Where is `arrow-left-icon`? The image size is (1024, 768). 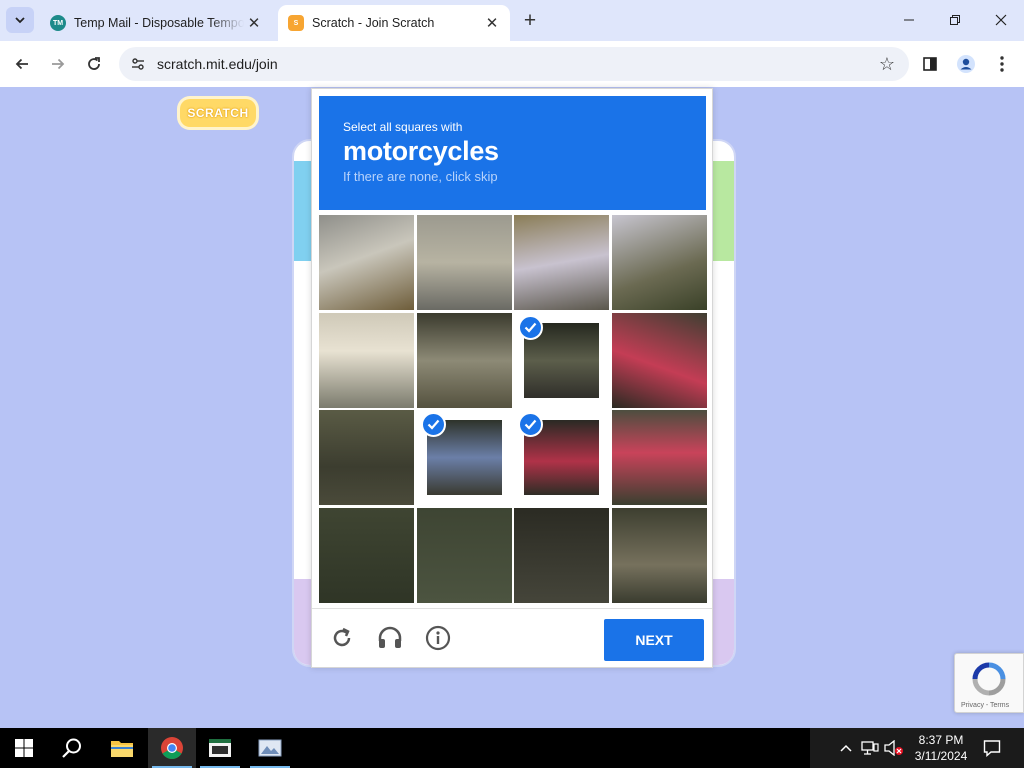 arrow-left-icon is located at coordinates (21, 64).